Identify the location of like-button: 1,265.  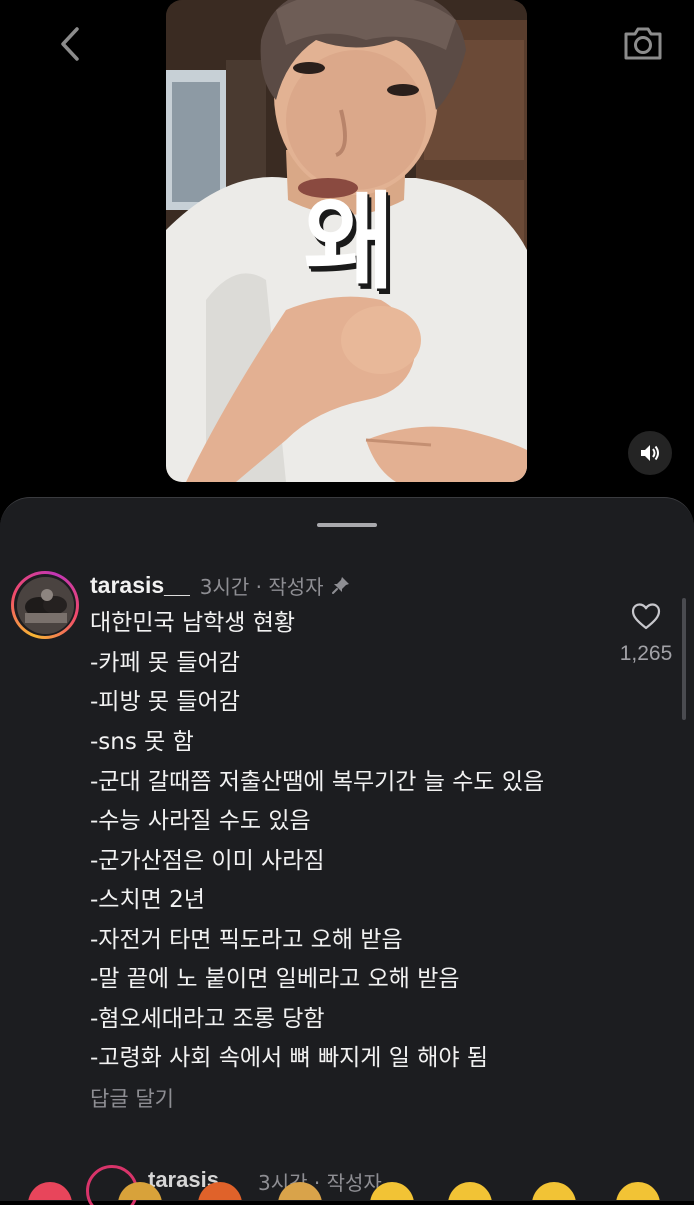
(646, 634).